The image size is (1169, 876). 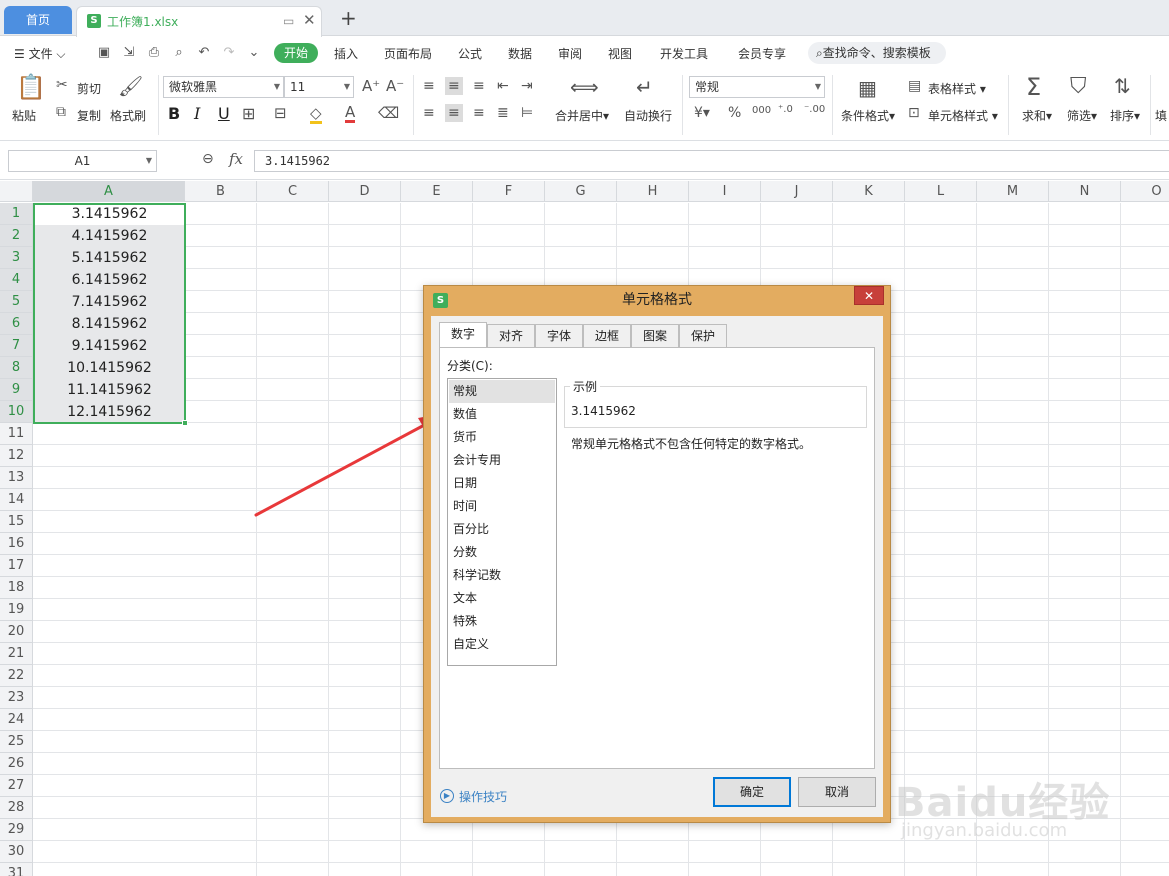 I want to click on column-header-o: O, so click(x=1145, y=191).